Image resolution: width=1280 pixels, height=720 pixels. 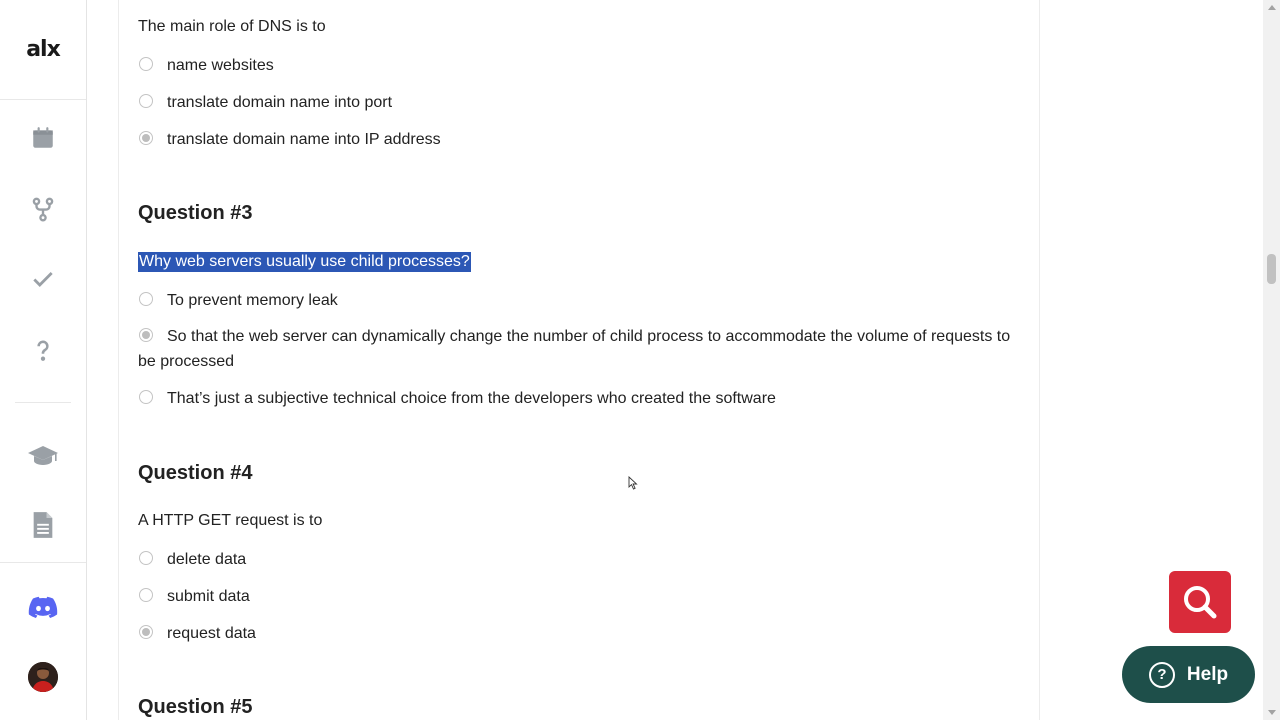 What do you see at coordinates (304, 139) in the screenshot?
I see `option-label: translate domain name into IP address` at bounding box center [304, 139].